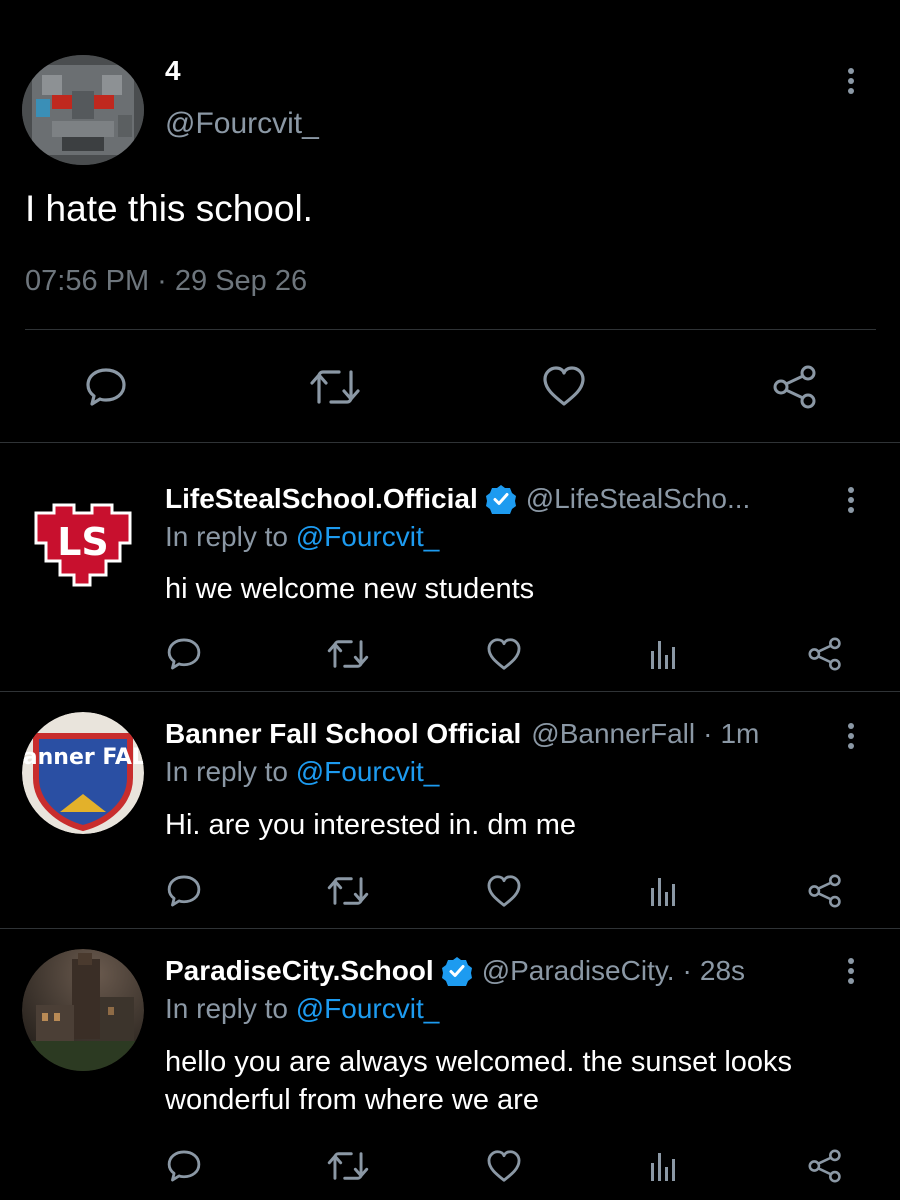 The width and height of the screenshot is (900, 1200). I want to click on reply-header: ParadiseCity.School @ParadiseCity. · 28s, so click(455, 971).